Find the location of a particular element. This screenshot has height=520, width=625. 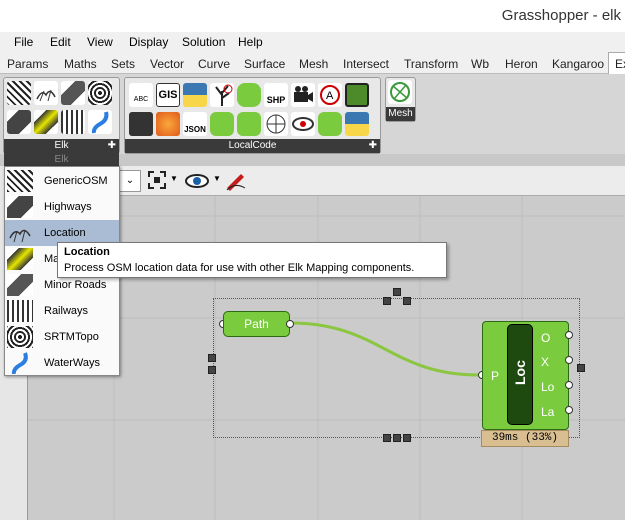

path-node-label: Path is located at coordinates (256, 324).